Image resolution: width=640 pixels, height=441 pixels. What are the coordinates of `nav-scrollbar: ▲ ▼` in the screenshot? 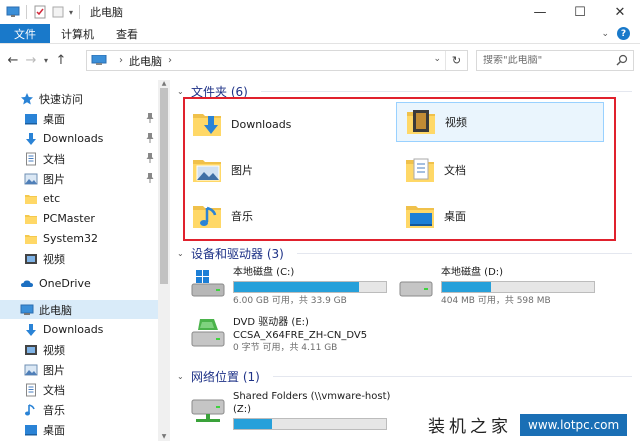 It's located at (164, 260).